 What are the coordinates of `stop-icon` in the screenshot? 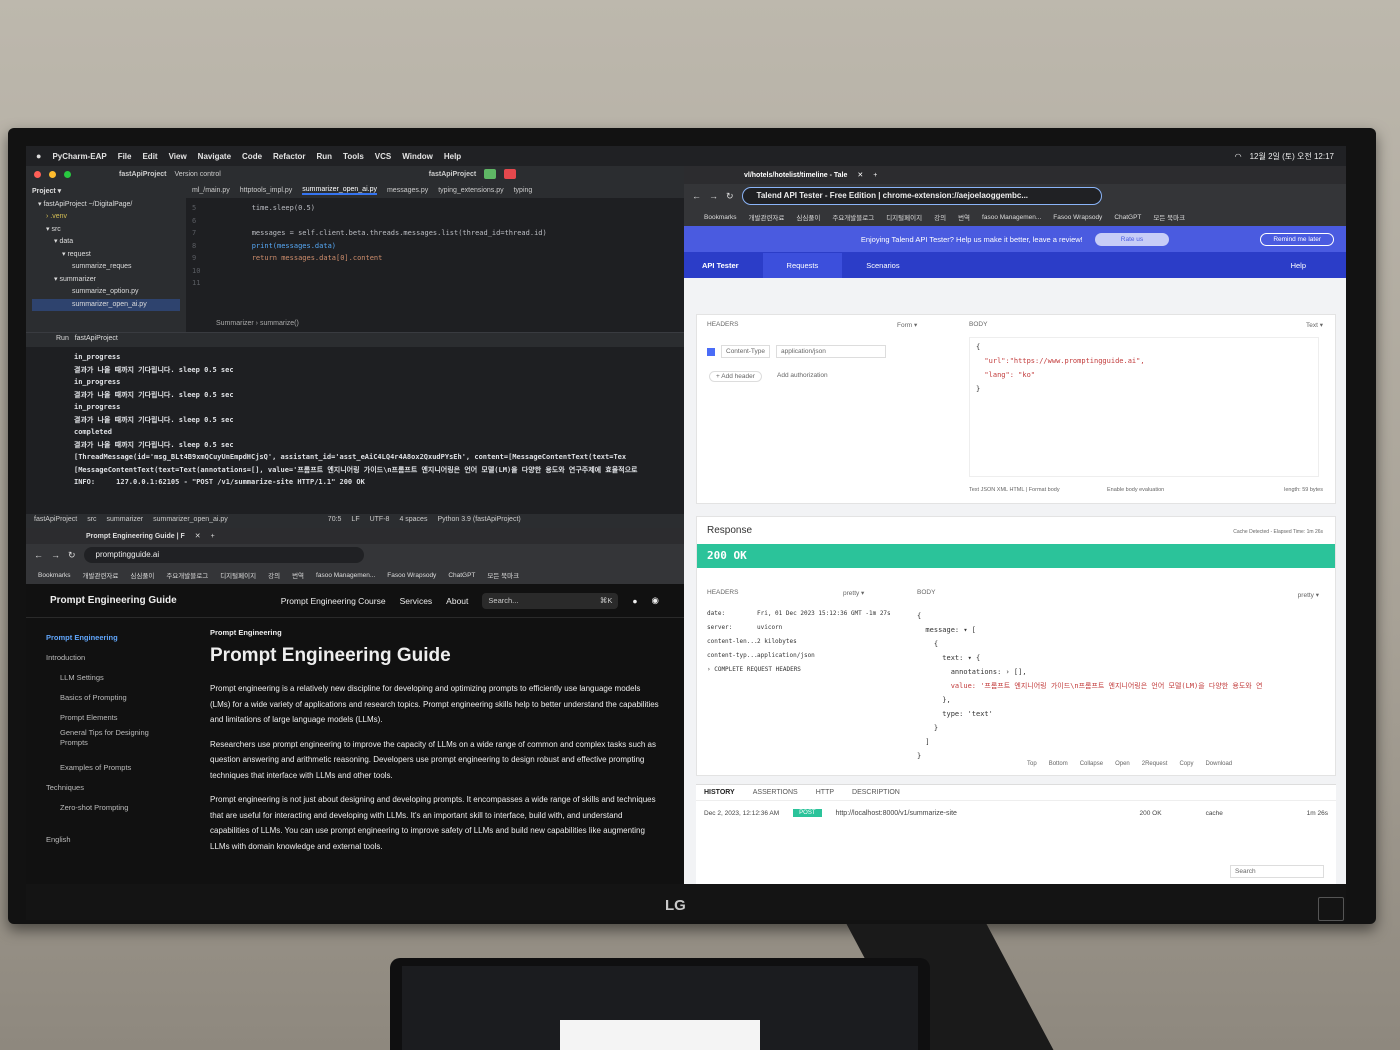 It's located at (510, 174).